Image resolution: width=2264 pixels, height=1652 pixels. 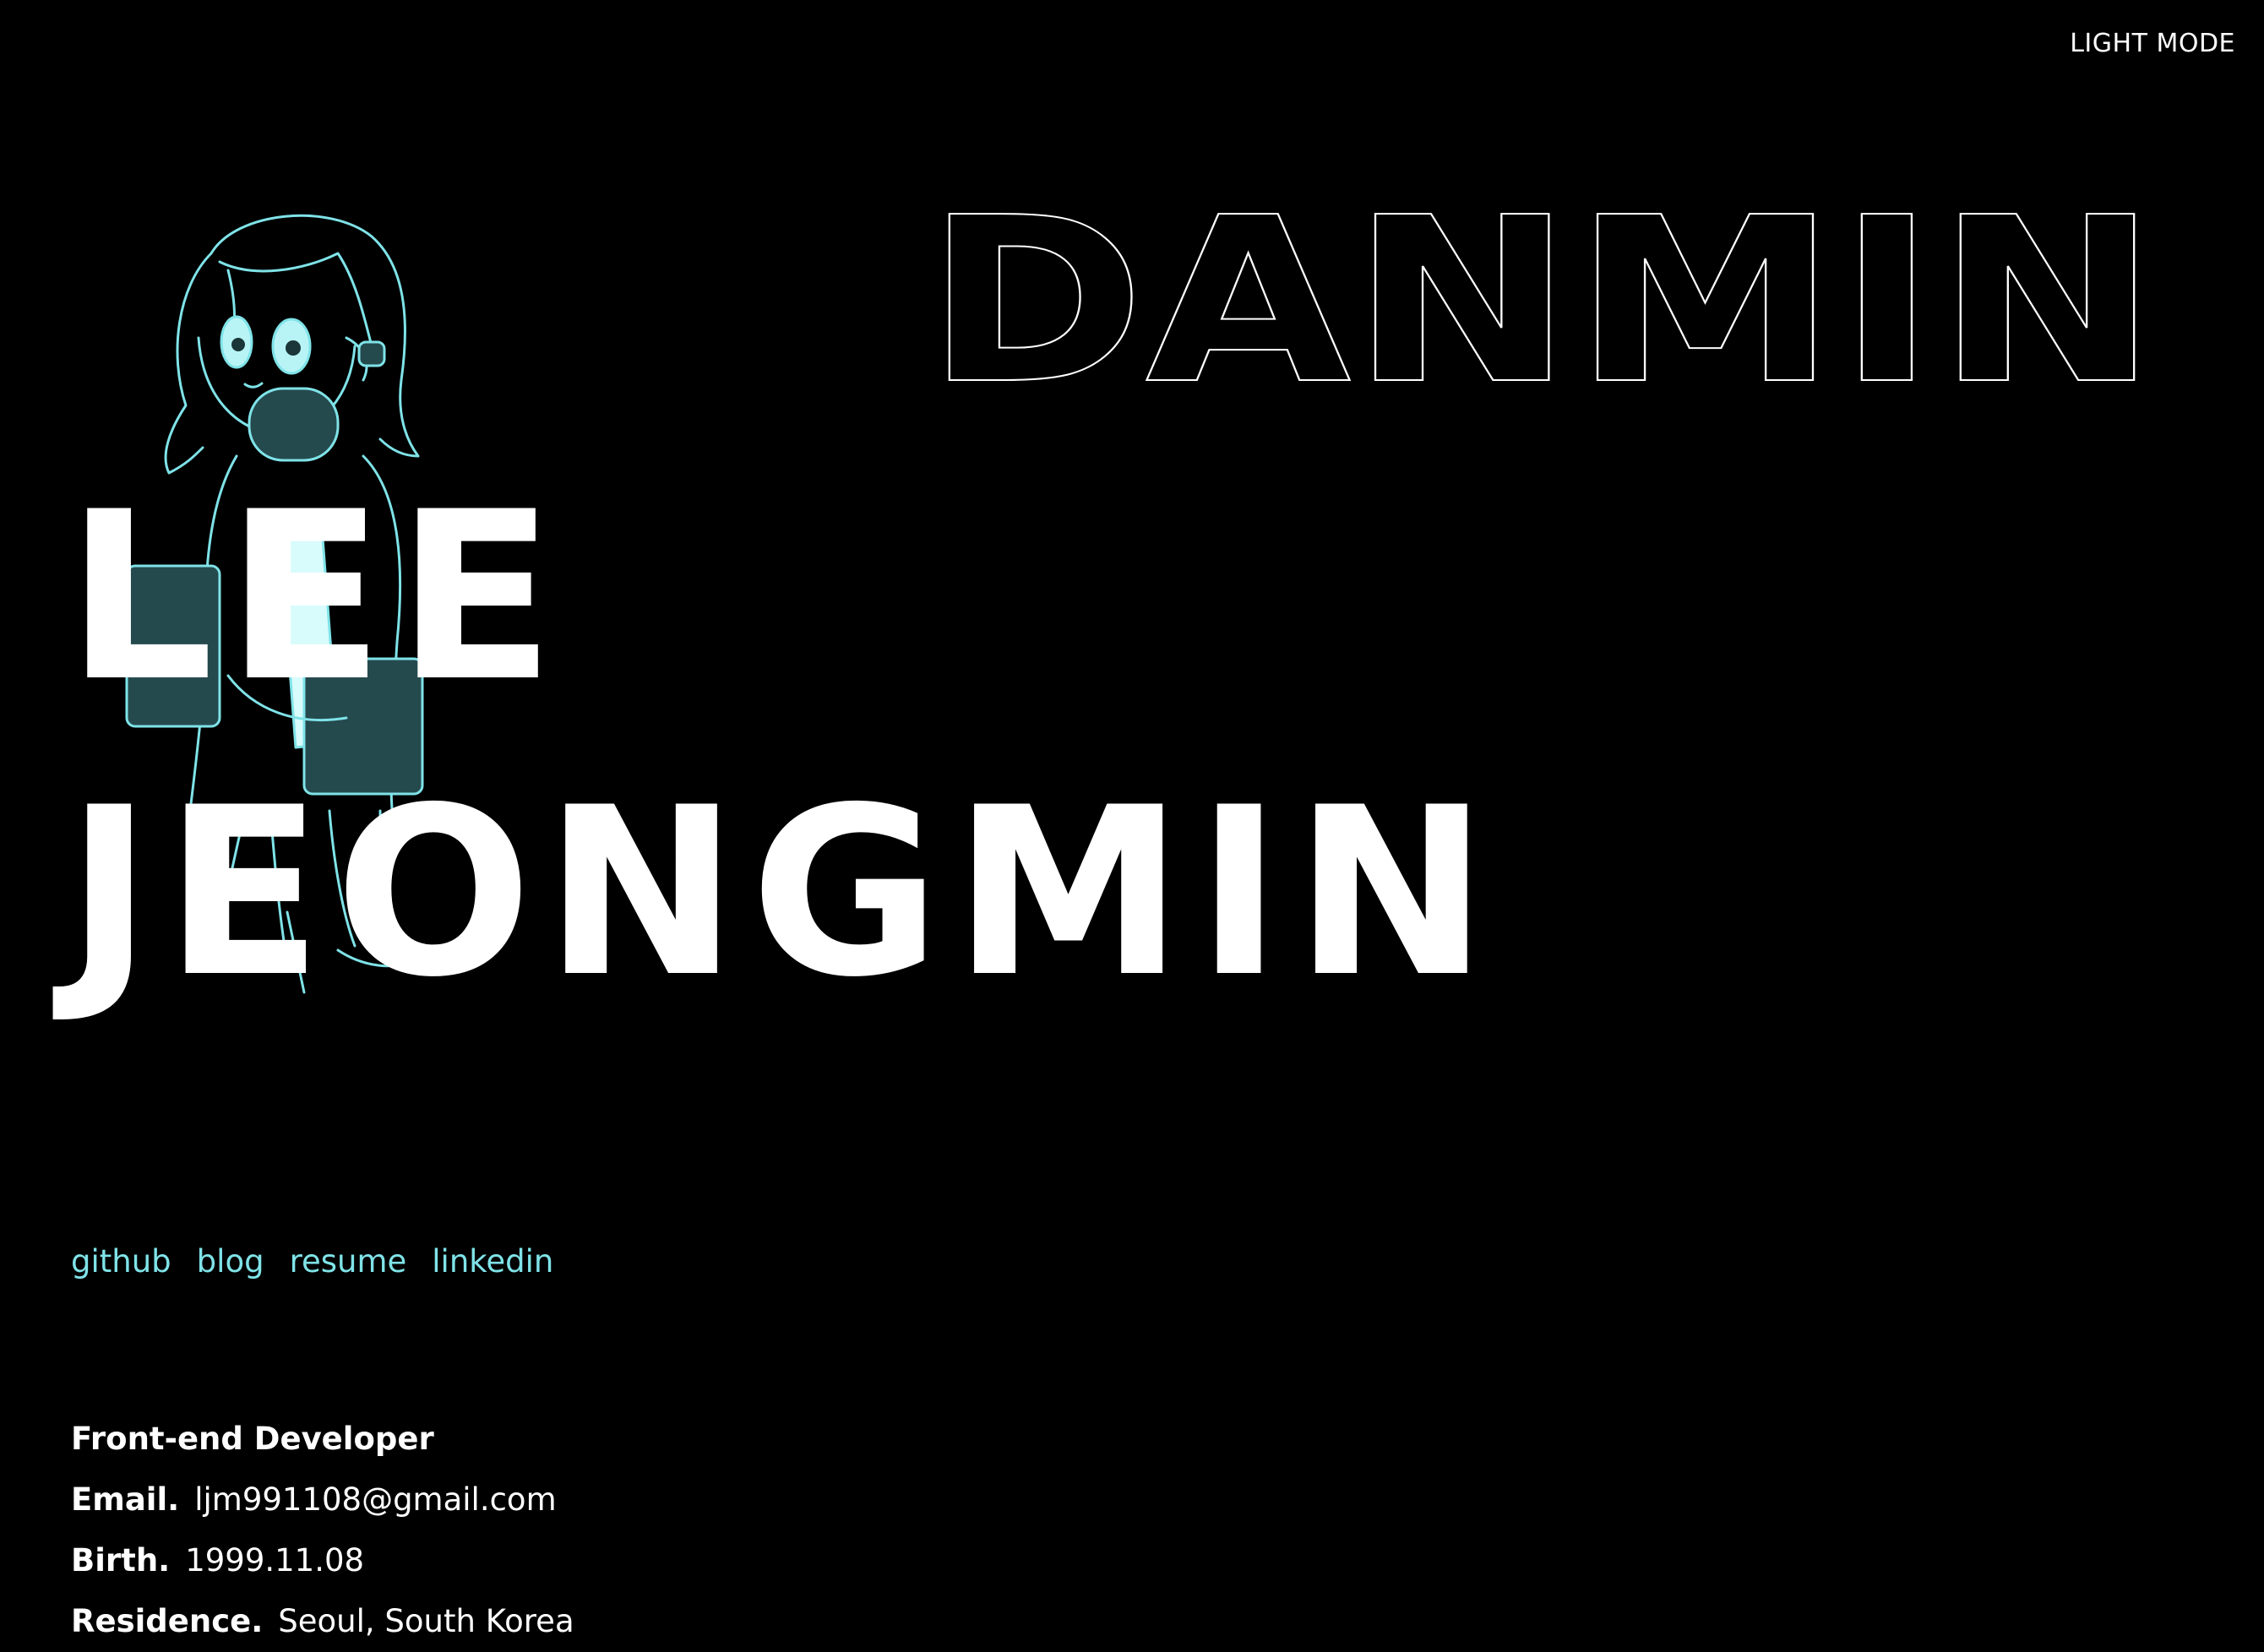 I want to click on birth-row: Birth. 1999.11.08, so click(x=322, y=1560).